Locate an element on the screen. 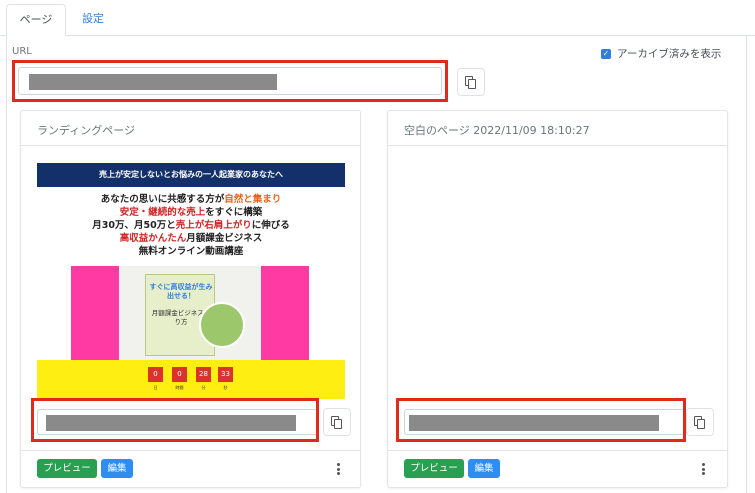 The image size is (755, 493). show-archived-toggle: ✓ アーカイブ済みを表示 is located at coordinates (661, 53).